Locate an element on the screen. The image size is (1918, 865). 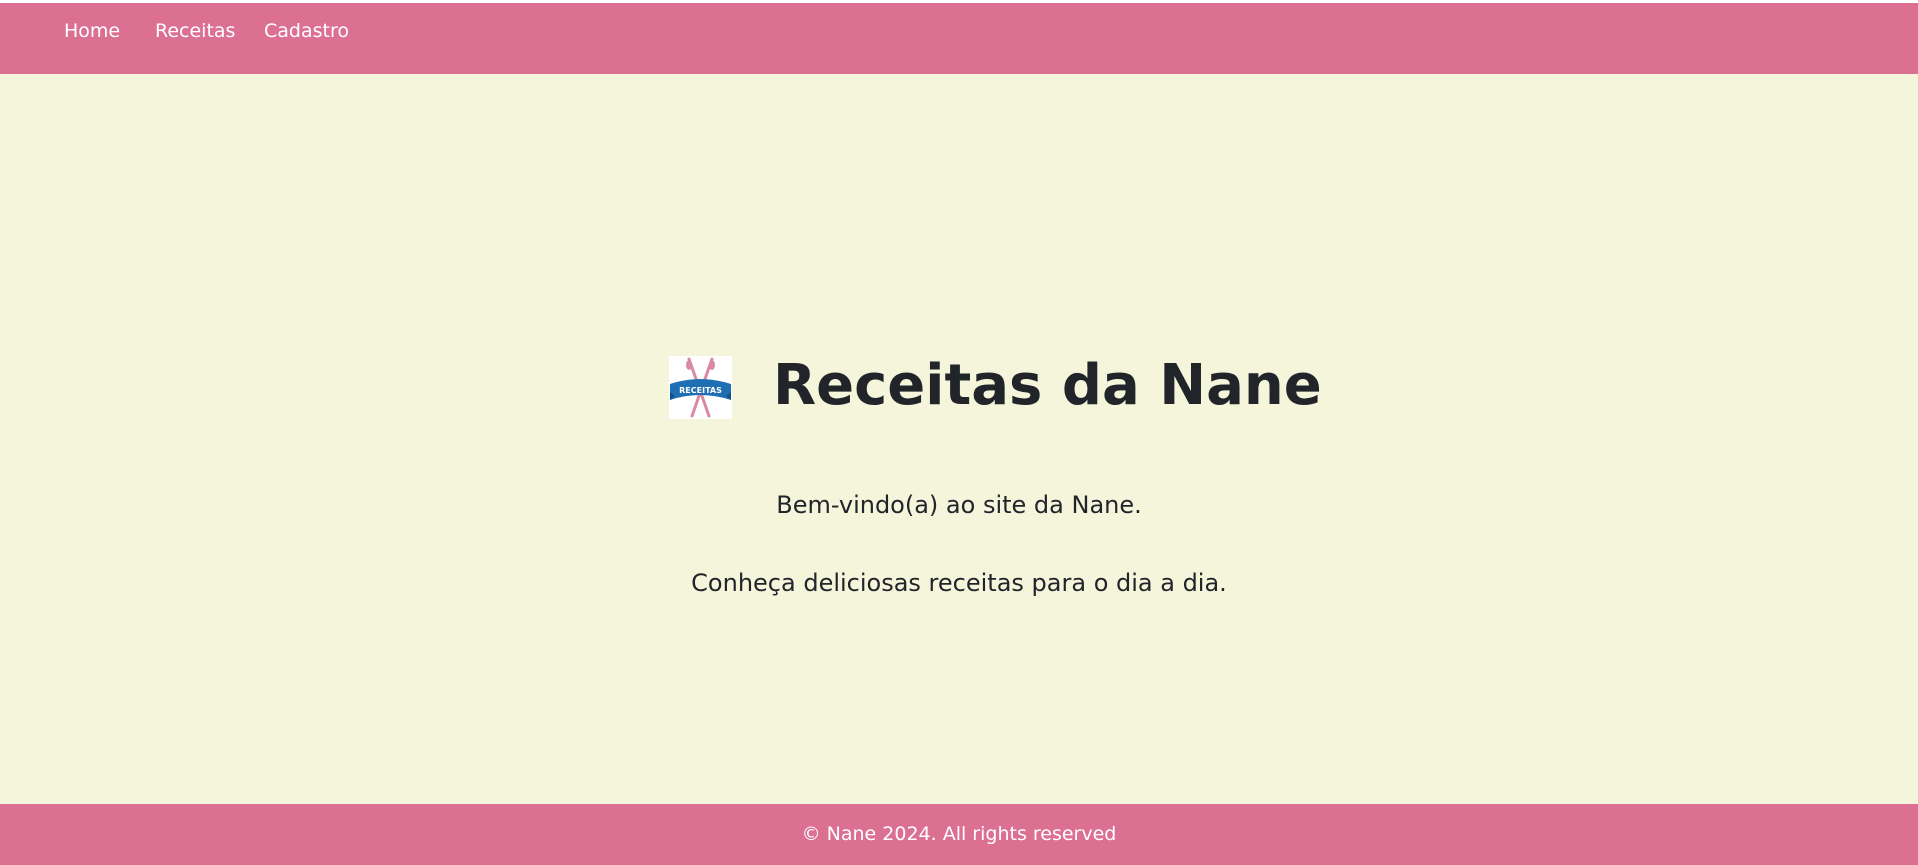
welcome-text: Bem-vindo(a) ao site da Nane. is located at coordinates (959, 505).